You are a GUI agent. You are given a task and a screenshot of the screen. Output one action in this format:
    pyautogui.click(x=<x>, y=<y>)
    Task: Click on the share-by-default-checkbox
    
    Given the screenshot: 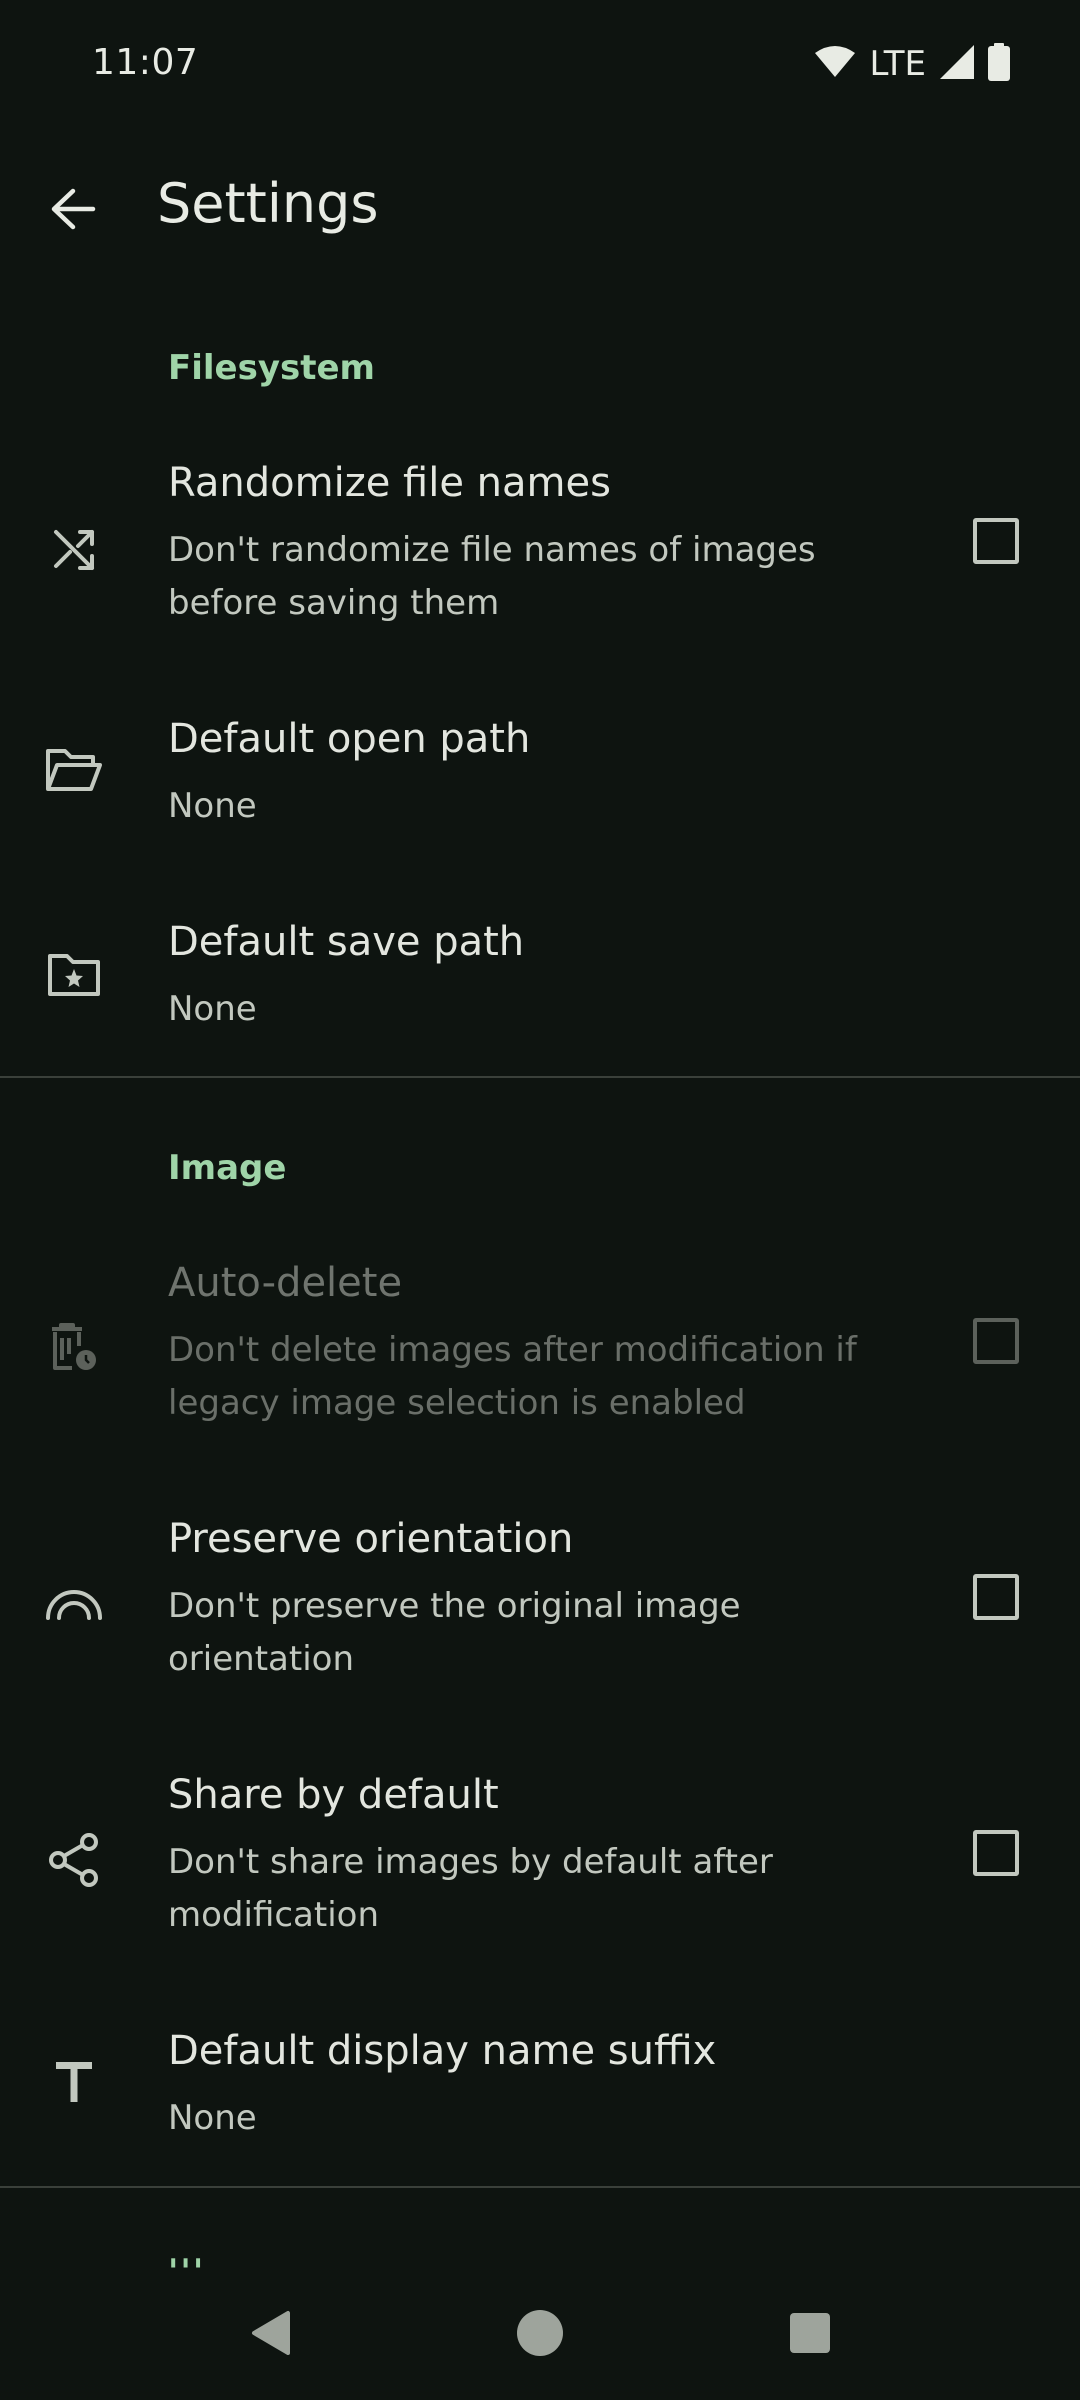 What is the action you would take?
    pyautogui.click(x=996, y=1853)
    